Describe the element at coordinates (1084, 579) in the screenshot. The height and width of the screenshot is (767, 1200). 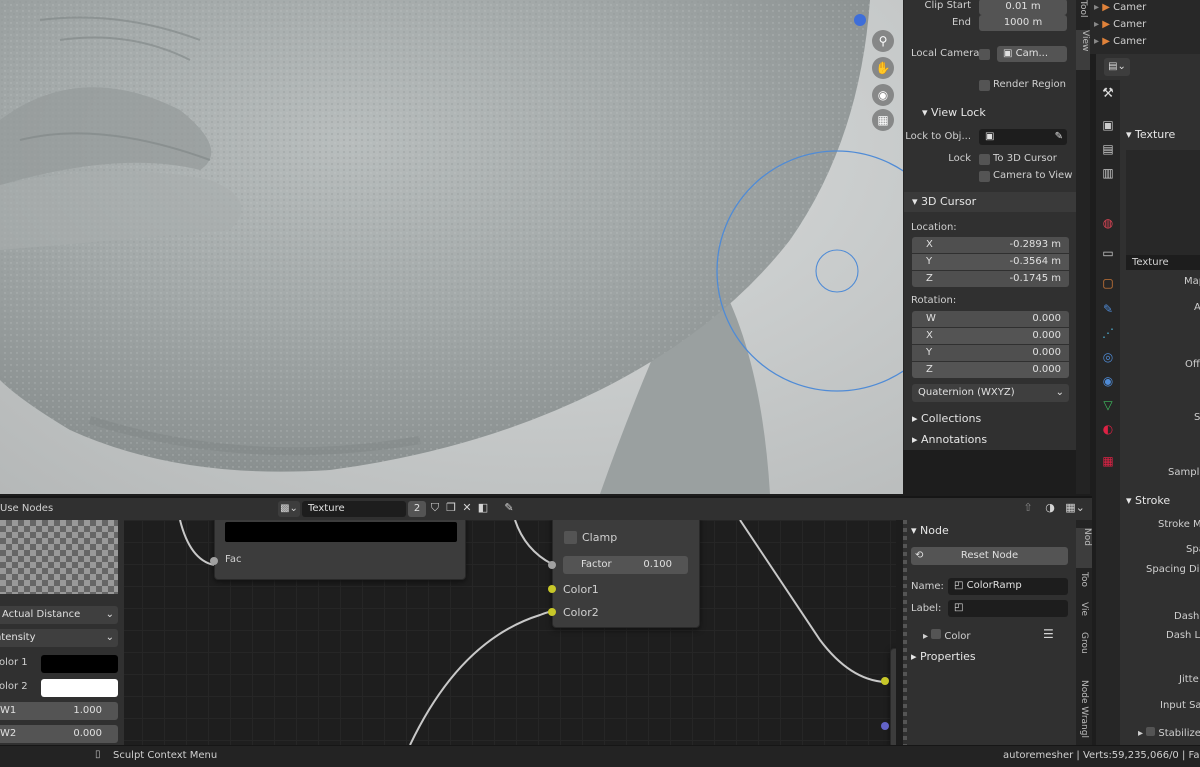
I see `tab-tool: Too` at that location.